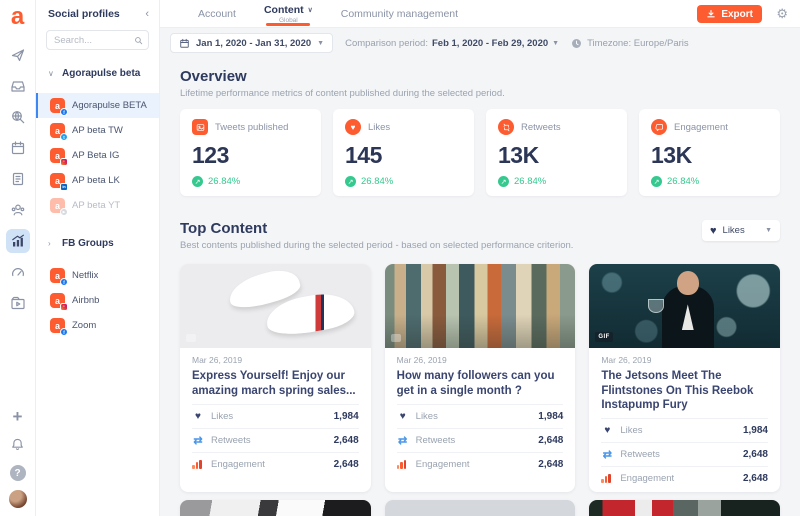  Describe the element at coordinates (94, 40) in the screenshot. I see `search-input` at that location.